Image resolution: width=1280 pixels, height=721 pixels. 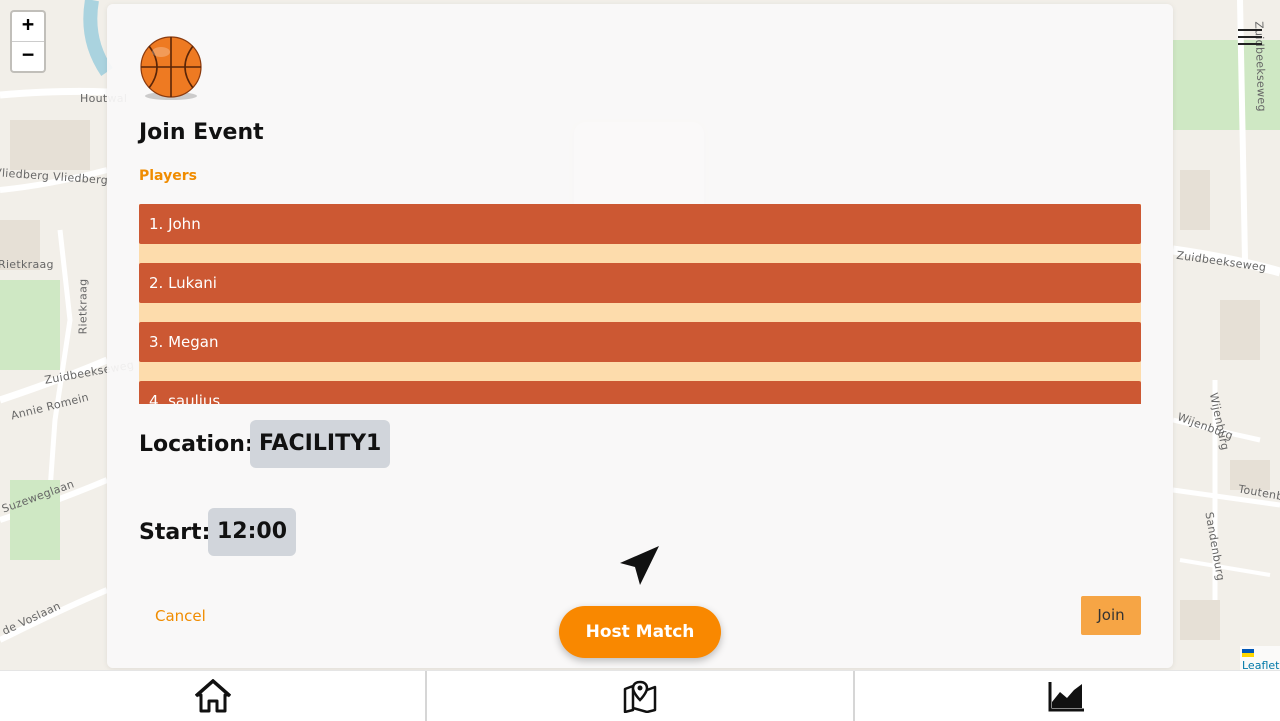 I want to click on zoom-in-button: +, so click(x=28, y=27).